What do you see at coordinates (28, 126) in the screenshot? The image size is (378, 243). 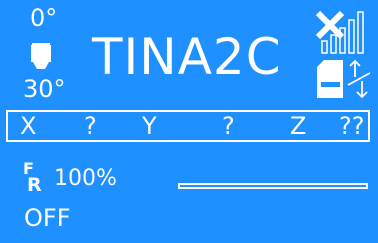 I see `axis-x-label: X` at bounding box center [28, 126].